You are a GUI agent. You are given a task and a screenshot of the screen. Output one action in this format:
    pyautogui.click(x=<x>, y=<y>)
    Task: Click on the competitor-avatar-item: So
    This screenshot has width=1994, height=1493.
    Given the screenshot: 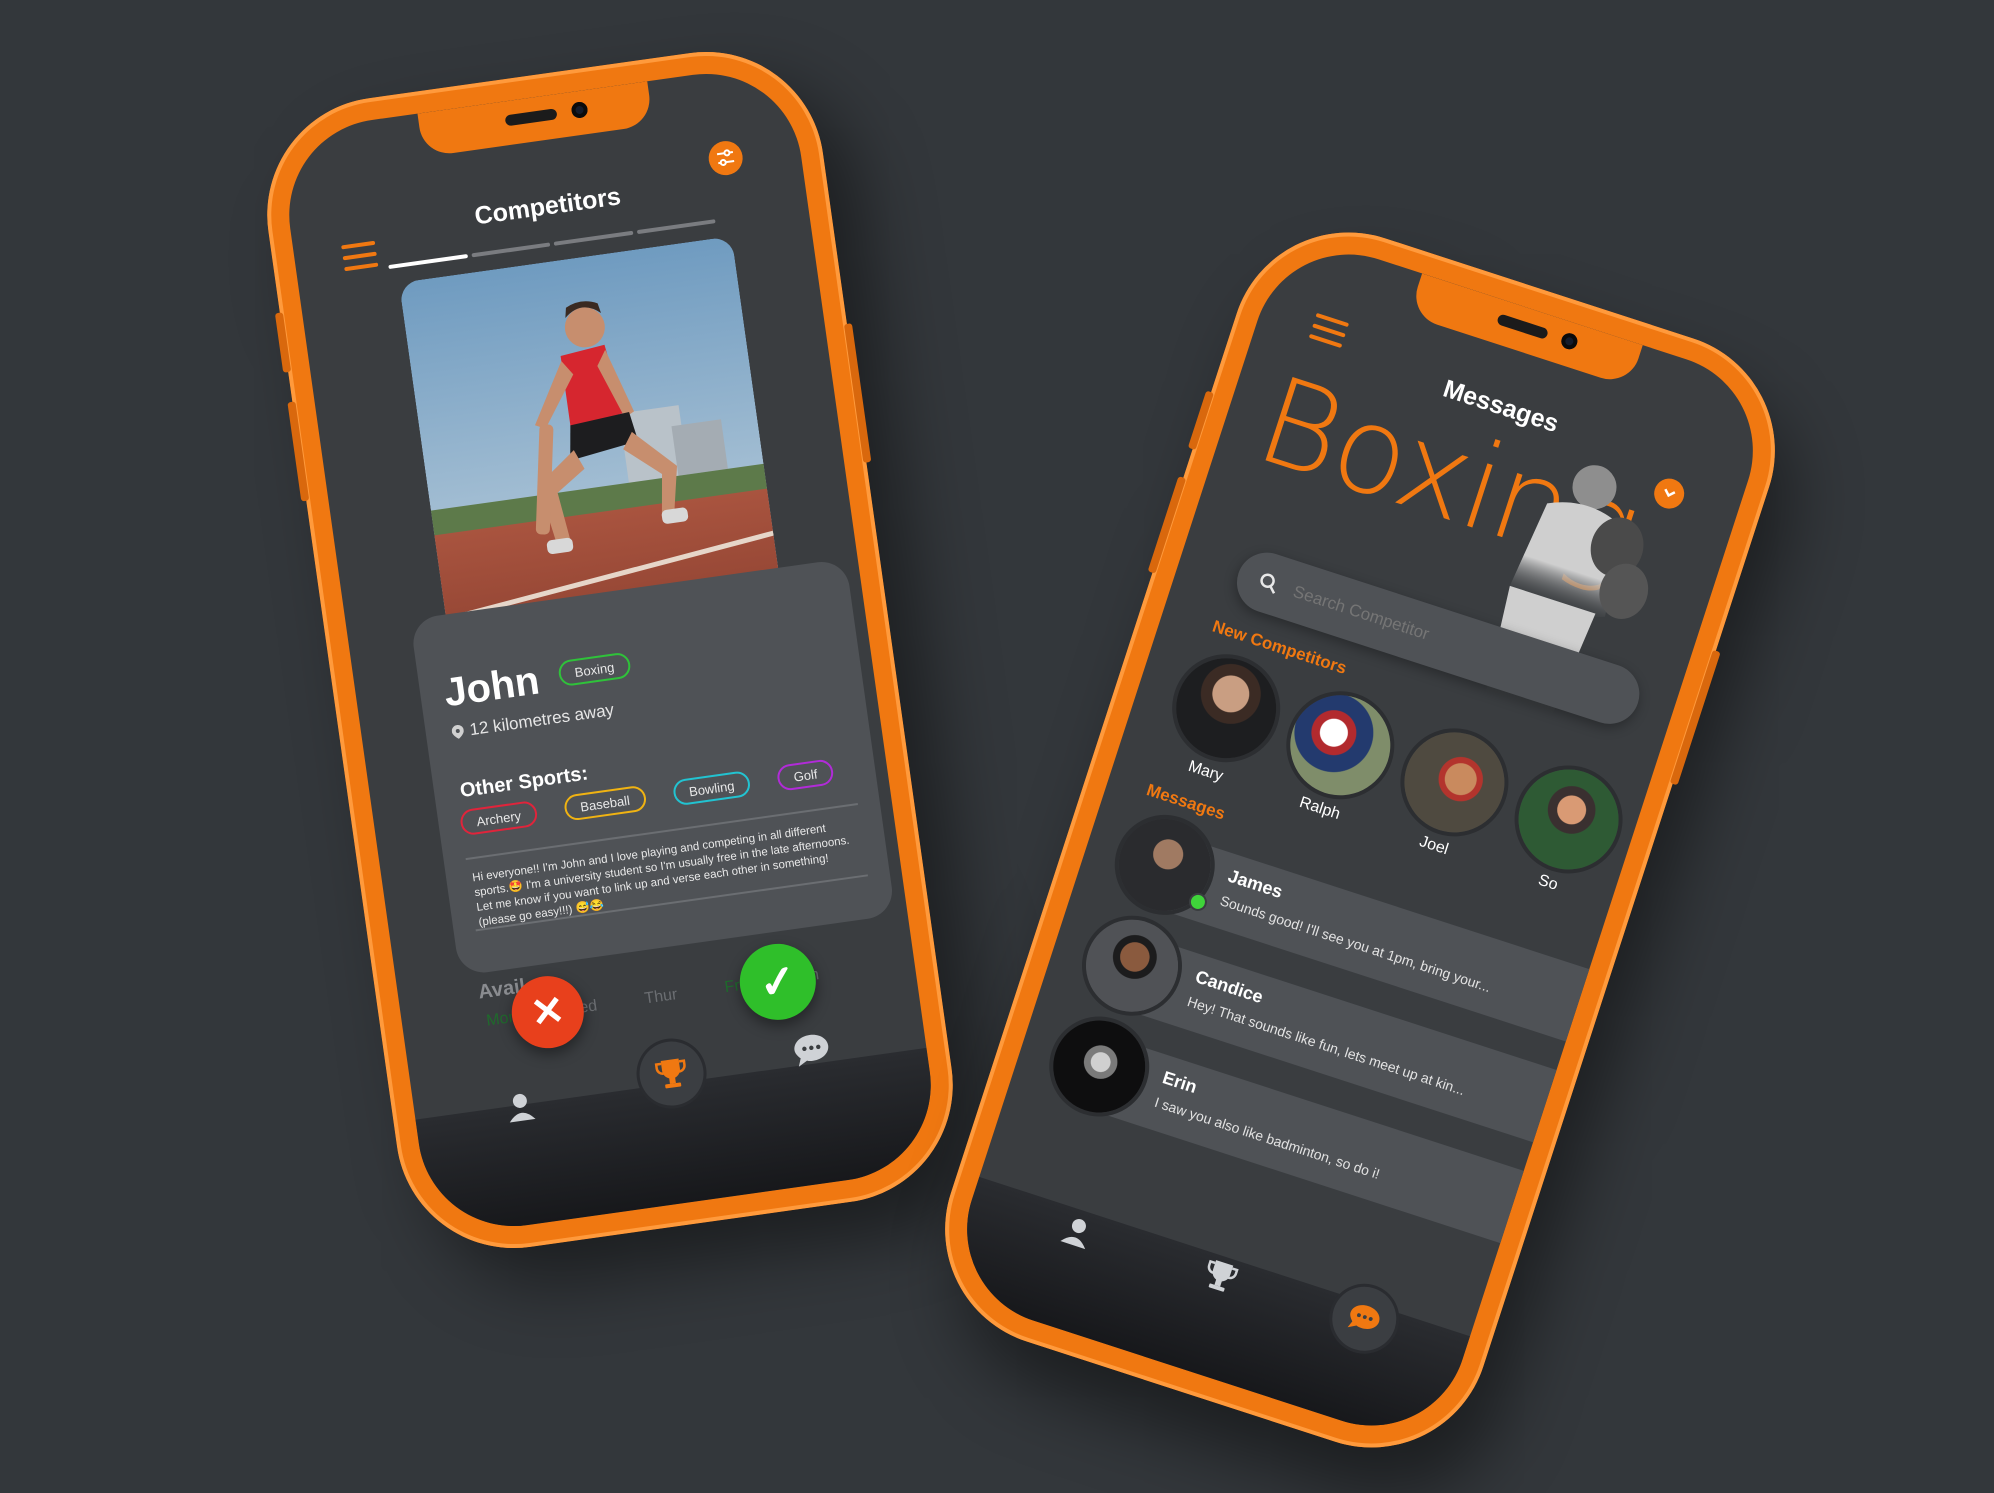 What is the action you would take?
    pyautogui.click(x=1568, y=825)
    